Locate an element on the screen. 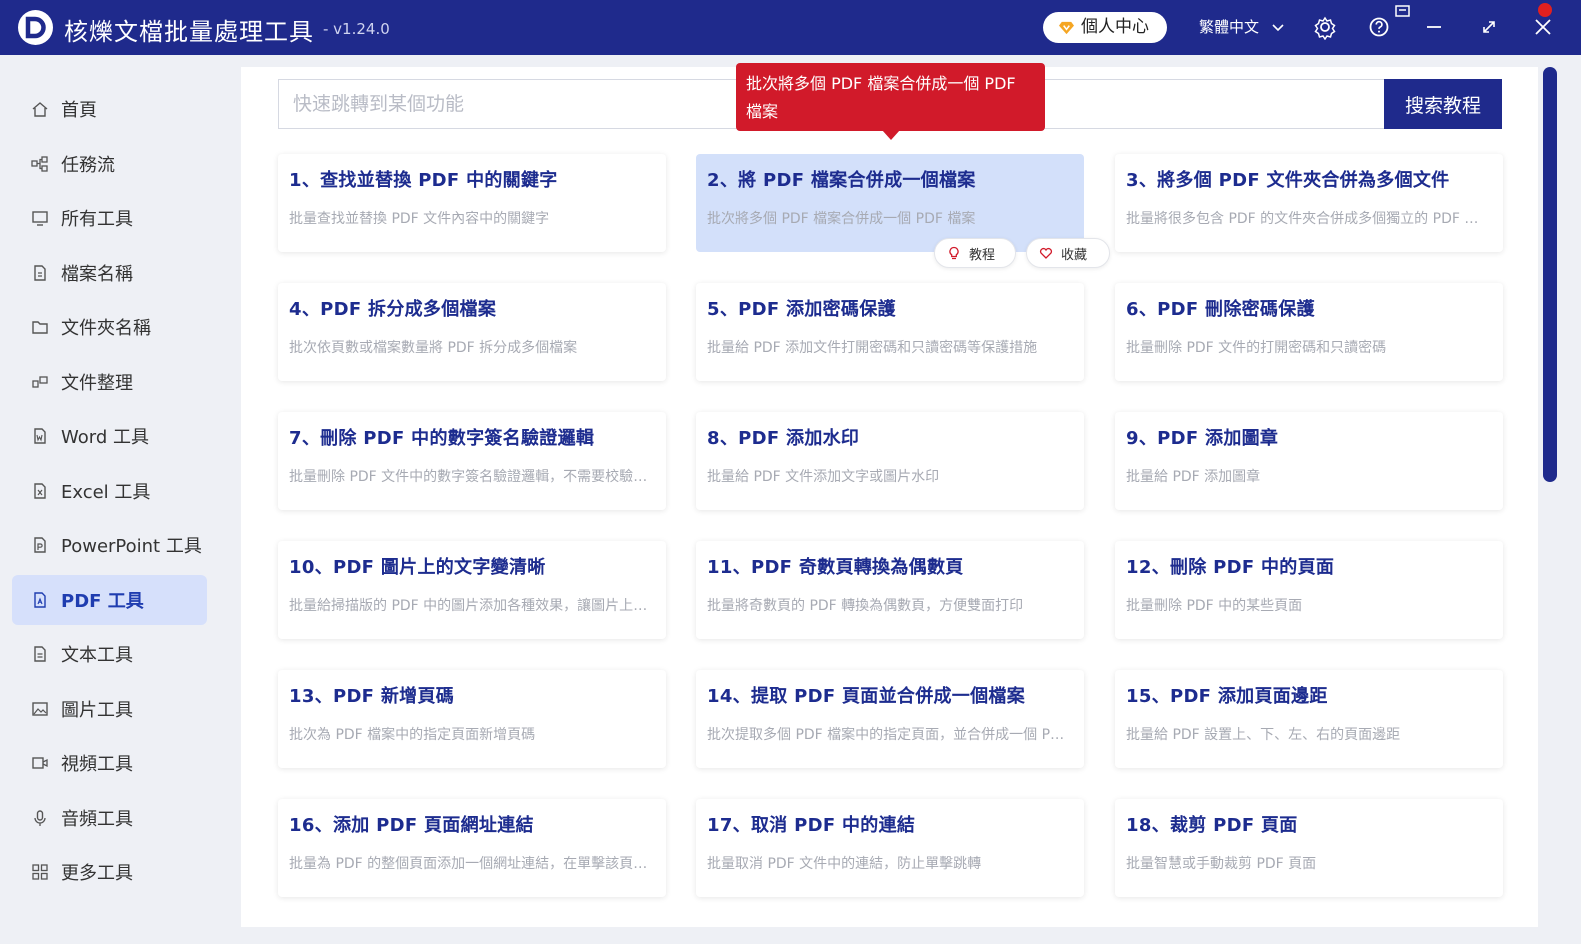 This screenshot has height=944, width=1581. sidebar-item-text: 文本工具 is located at coordinates (109, 654).